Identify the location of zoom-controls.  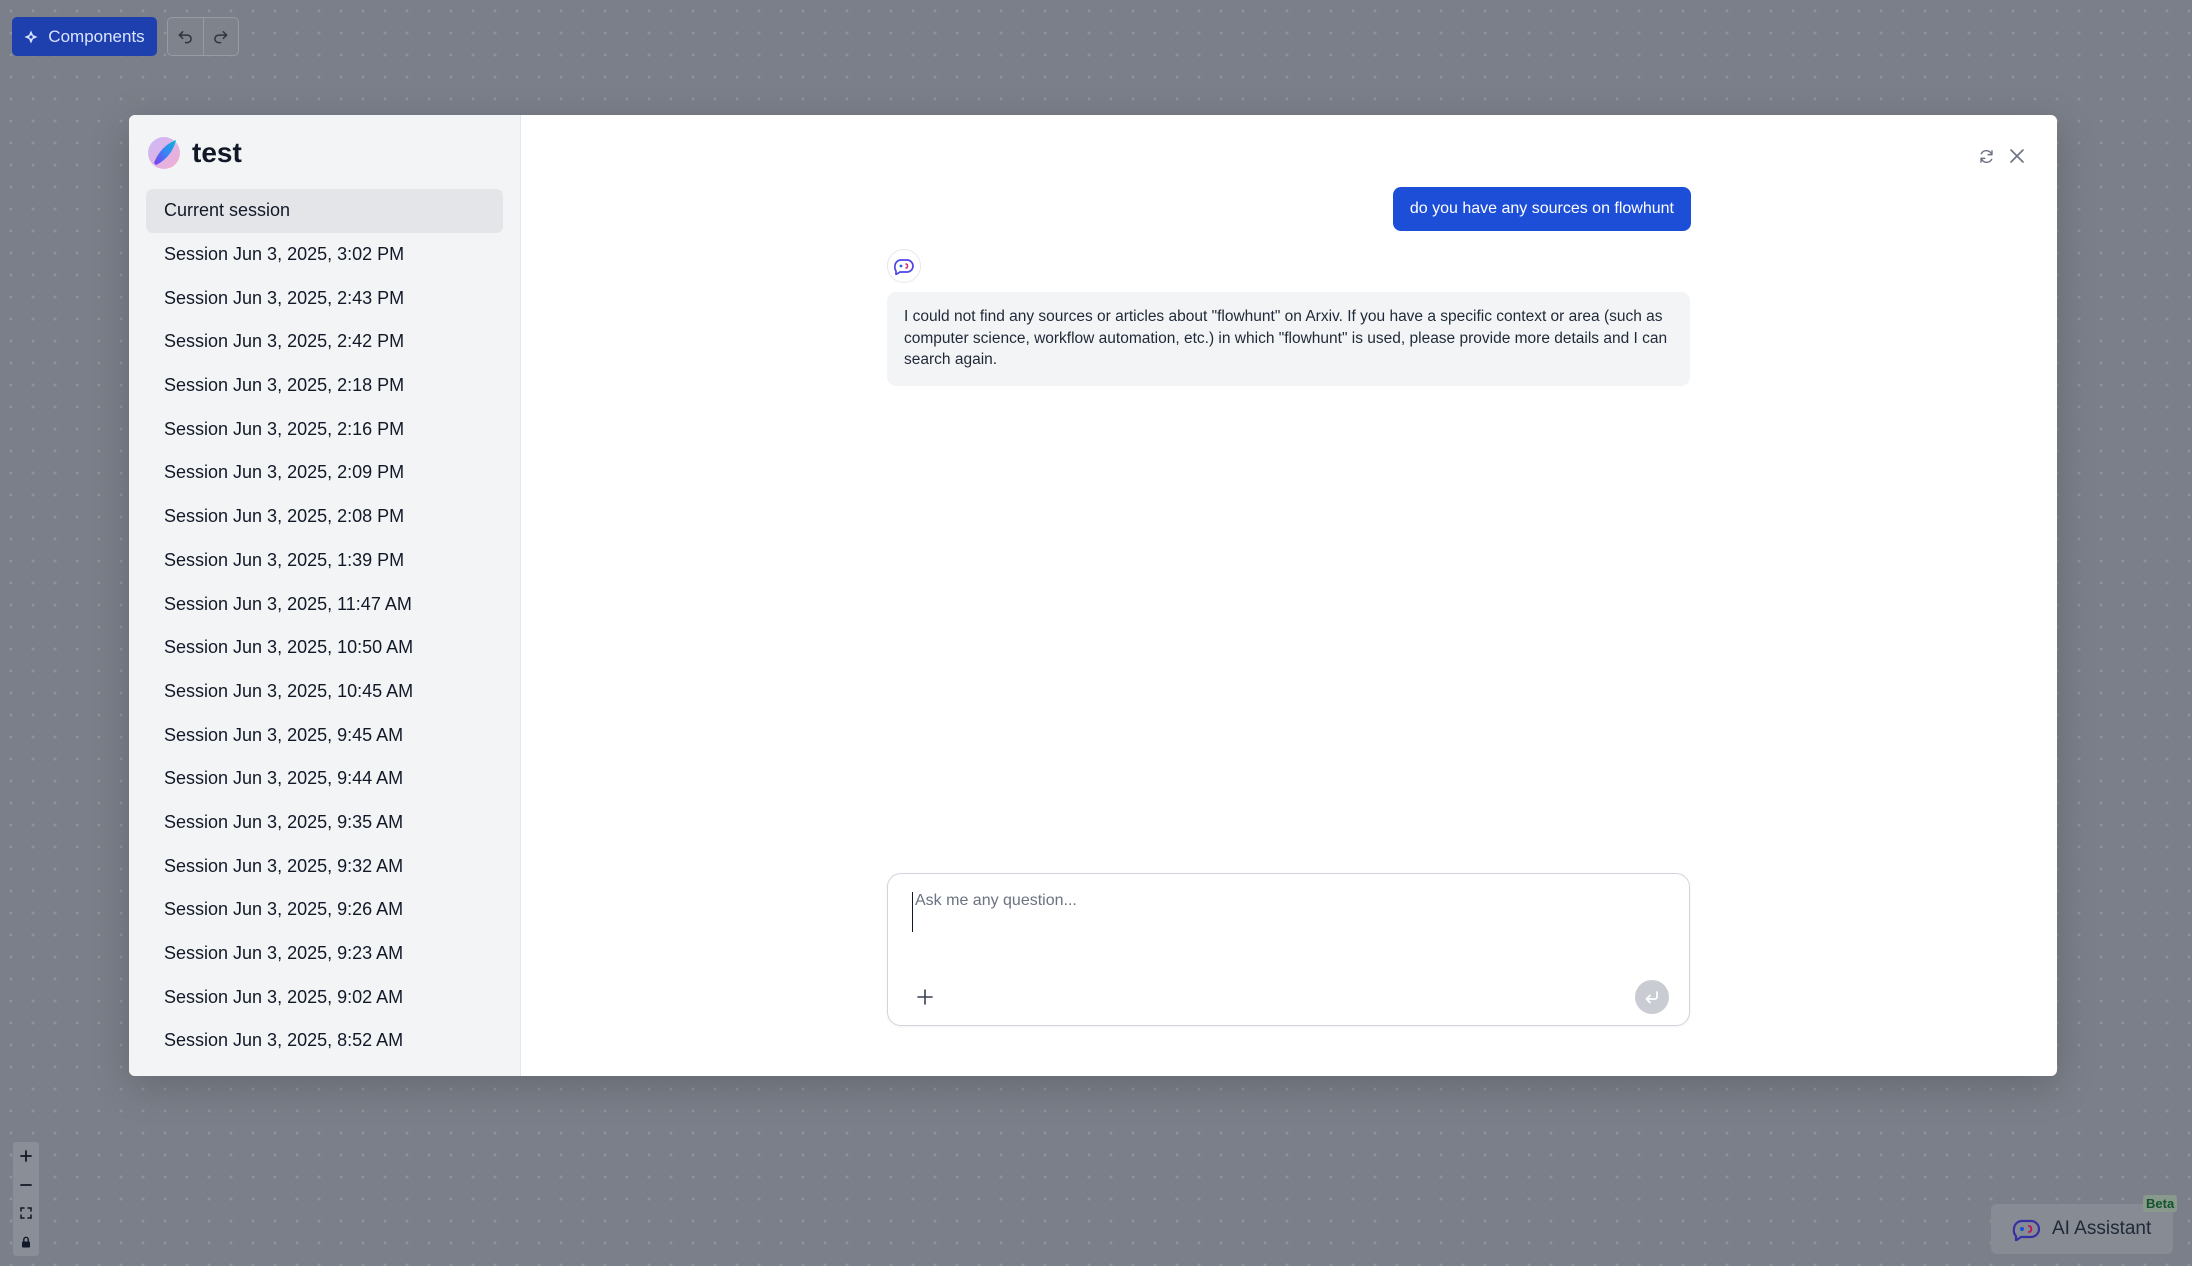
(26, 1199).